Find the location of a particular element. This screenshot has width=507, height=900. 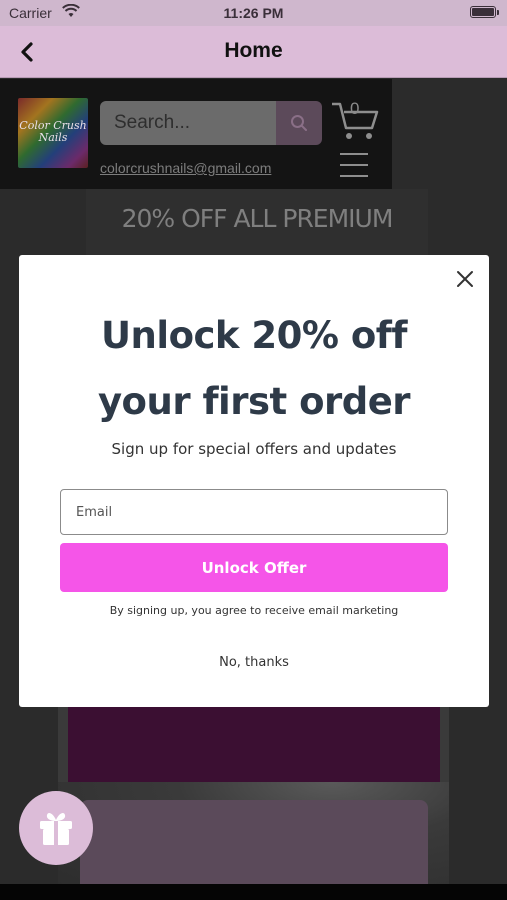

gift-icon is located at coordinates (56, 828).